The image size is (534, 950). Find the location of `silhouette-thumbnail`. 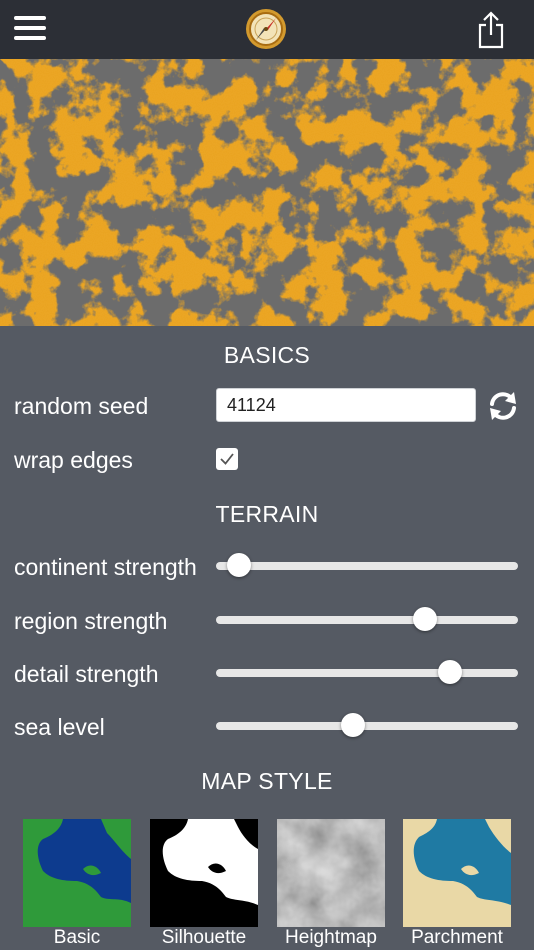

silhouette-thumbnail is located at coordinates (204, 873).